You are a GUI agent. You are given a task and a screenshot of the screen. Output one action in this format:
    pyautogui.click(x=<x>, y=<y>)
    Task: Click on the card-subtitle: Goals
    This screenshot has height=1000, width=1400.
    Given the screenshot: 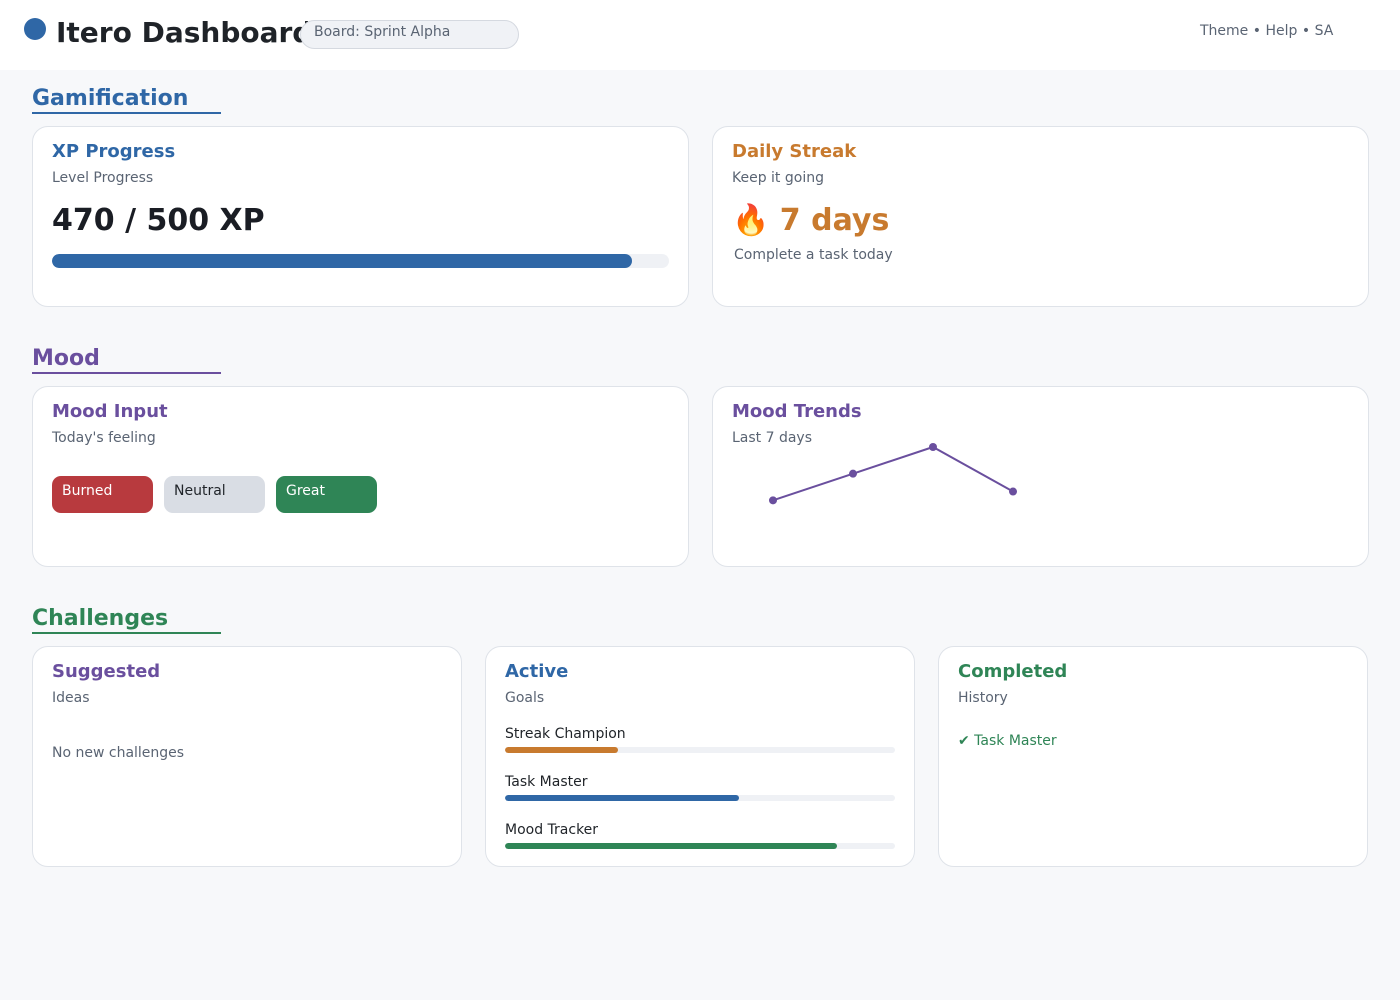 What is the action you would take?
    pyautogui.click(x=525, y=698)
    